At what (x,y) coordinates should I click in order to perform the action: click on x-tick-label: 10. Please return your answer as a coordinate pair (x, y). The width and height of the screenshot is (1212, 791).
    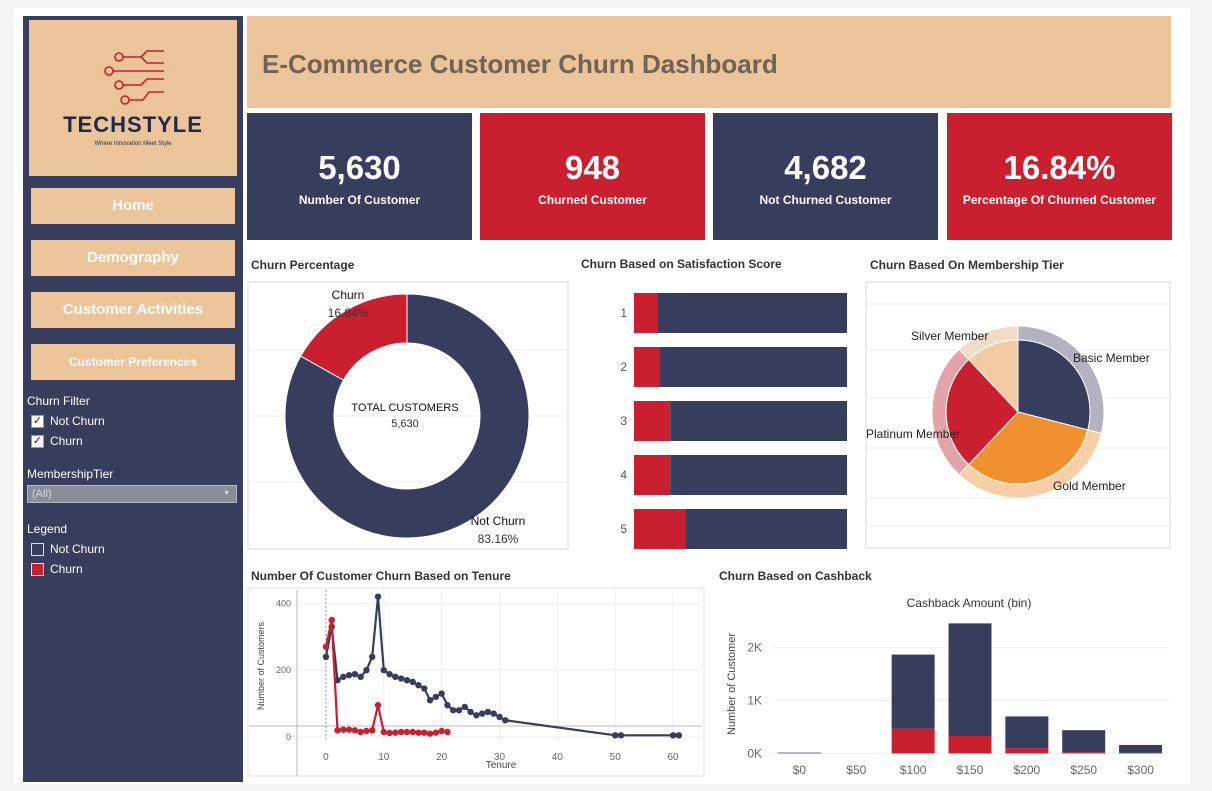
    Looking at the image, I should click on (384, 757).